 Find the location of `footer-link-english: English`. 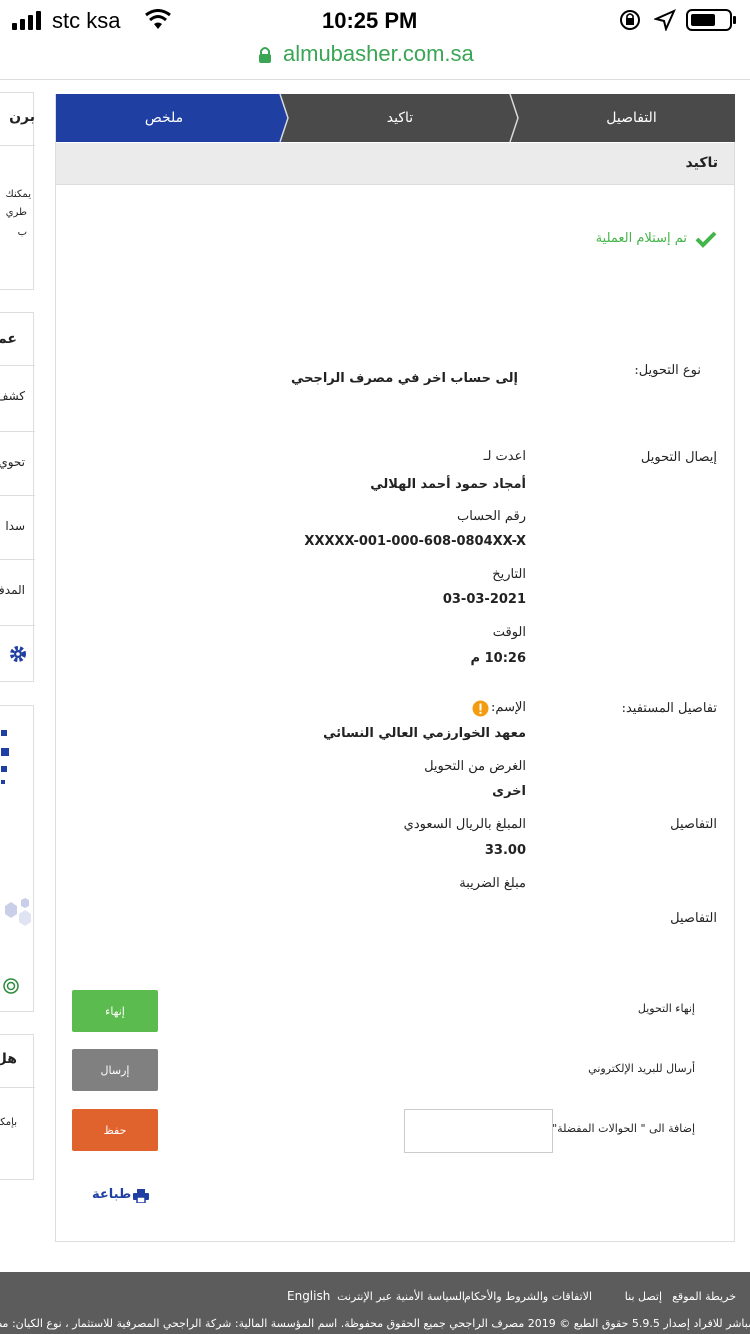

footer-link-english: English is located at coordinates (308, 1296).